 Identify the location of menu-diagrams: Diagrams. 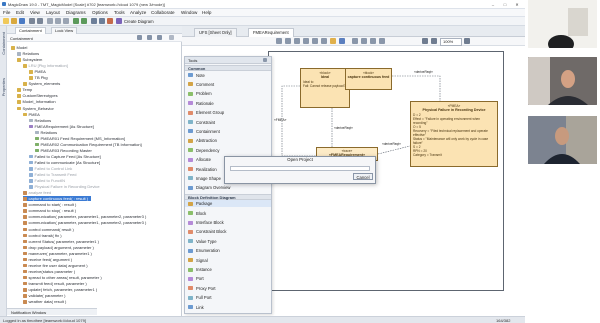
(76, 12).